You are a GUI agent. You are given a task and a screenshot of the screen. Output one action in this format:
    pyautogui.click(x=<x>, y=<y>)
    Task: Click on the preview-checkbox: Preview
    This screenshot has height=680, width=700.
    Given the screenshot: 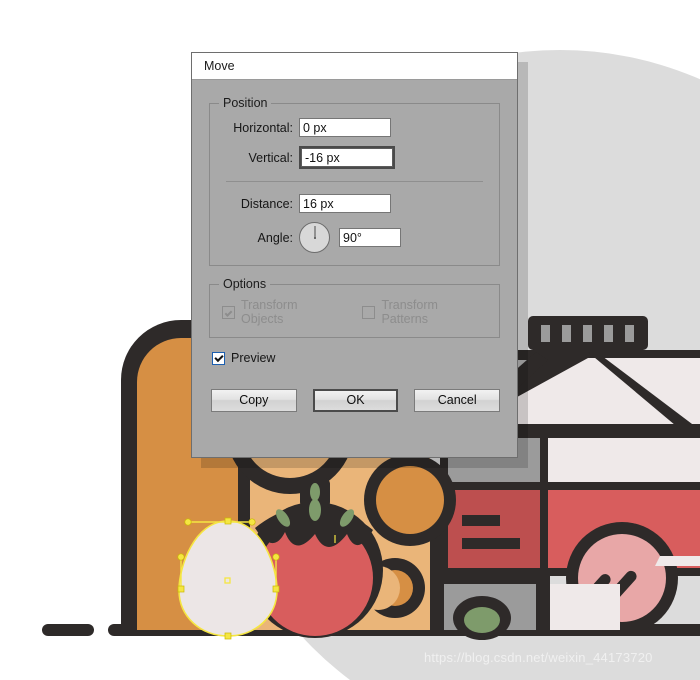 What is the action you would take?
    pyautogui.click(x=243, y=358)
    